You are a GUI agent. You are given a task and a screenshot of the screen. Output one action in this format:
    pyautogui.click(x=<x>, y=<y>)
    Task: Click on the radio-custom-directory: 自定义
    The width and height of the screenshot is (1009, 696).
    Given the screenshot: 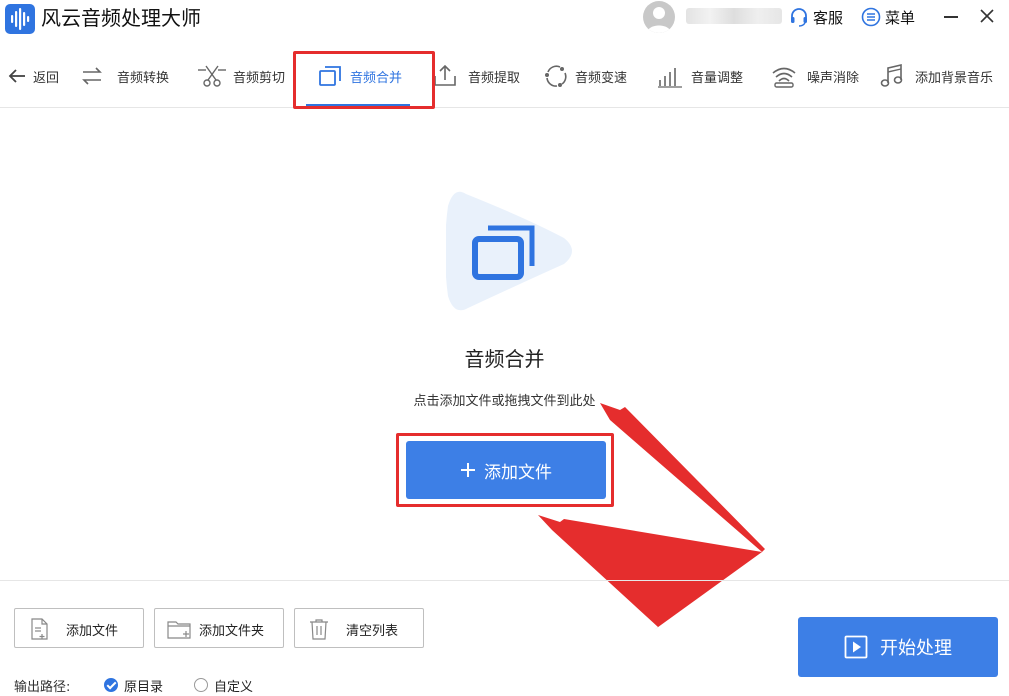 What is the action you would take?
    pyautogui.click(x=224, y=685)
    